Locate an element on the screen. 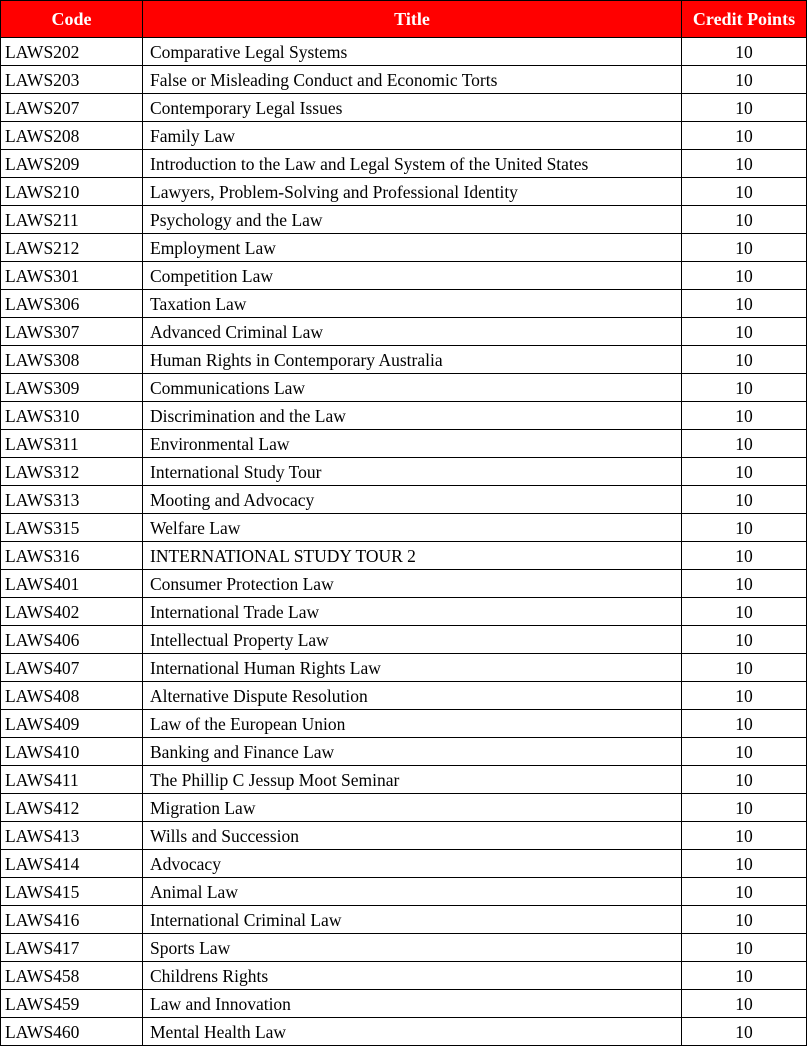  cell-title: Discrimination and the Law is located at coordinates (412, 415).